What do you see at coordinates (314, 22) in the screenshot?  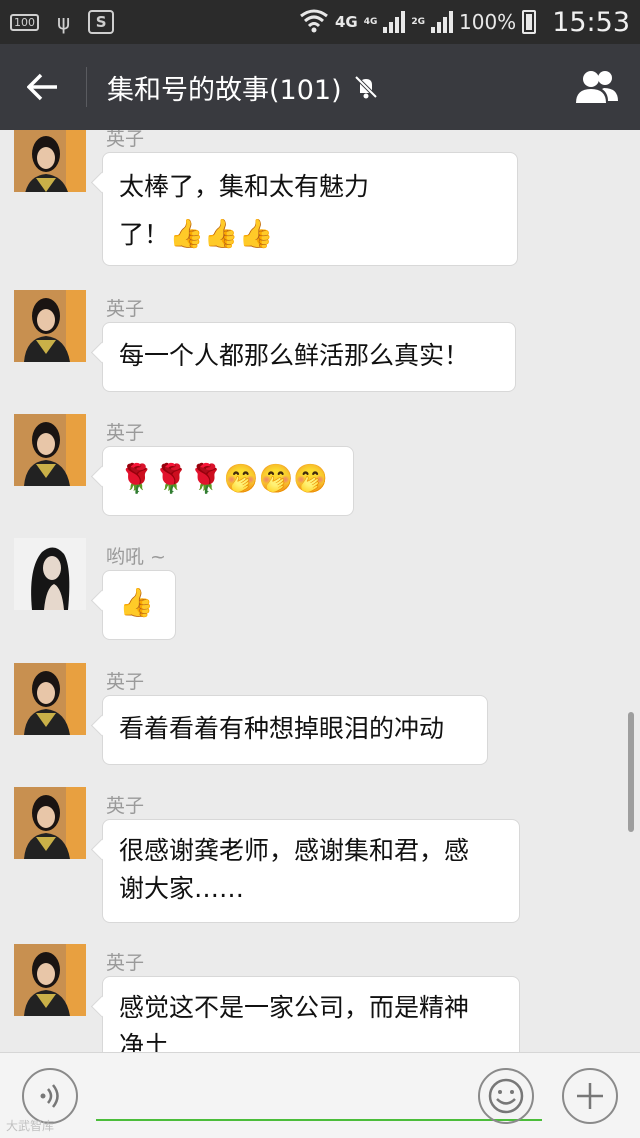 I see `wifi-icon` at bounding box center [314, 22].